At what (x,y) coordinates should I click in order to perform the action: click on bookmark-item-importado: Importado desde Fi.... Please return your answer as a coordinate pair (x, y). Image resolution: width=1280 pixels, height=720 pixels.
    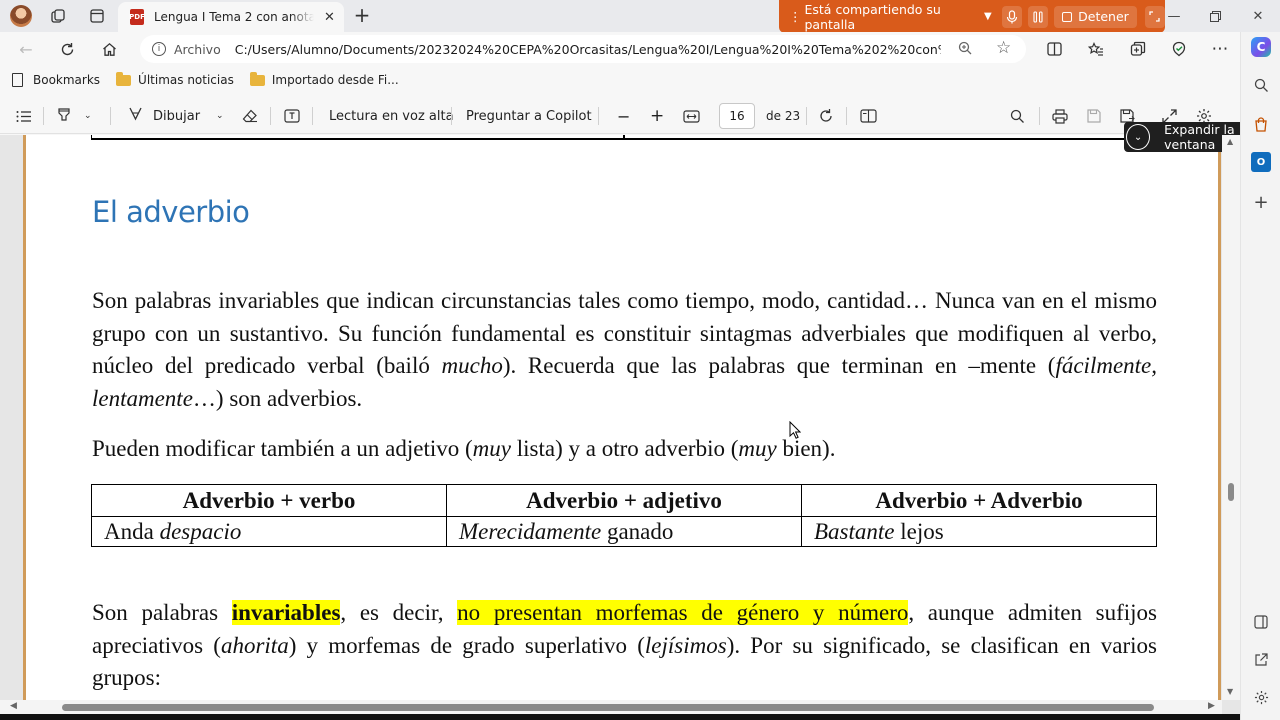
    Looking at the image, I should click on (324, 79).